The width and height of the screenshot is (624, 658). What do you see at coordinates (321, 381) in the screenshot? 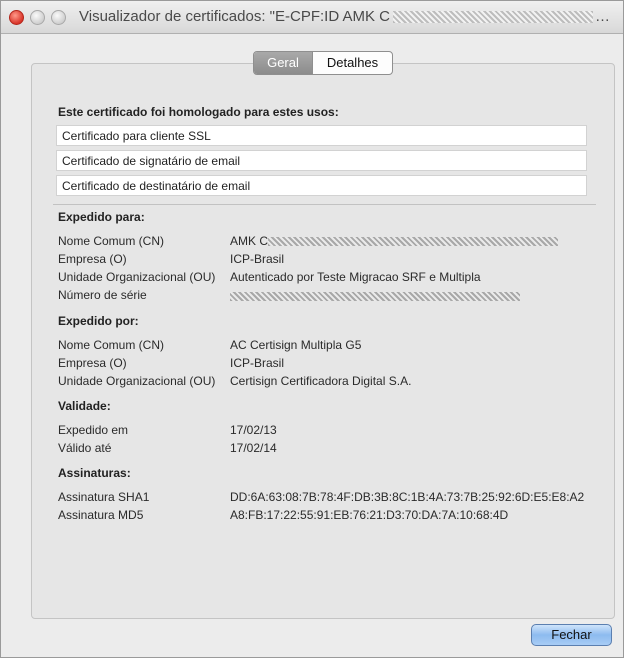
I see `field-value: Certisign Certificadora Digital S.A.` at bounding box center [321, 381].